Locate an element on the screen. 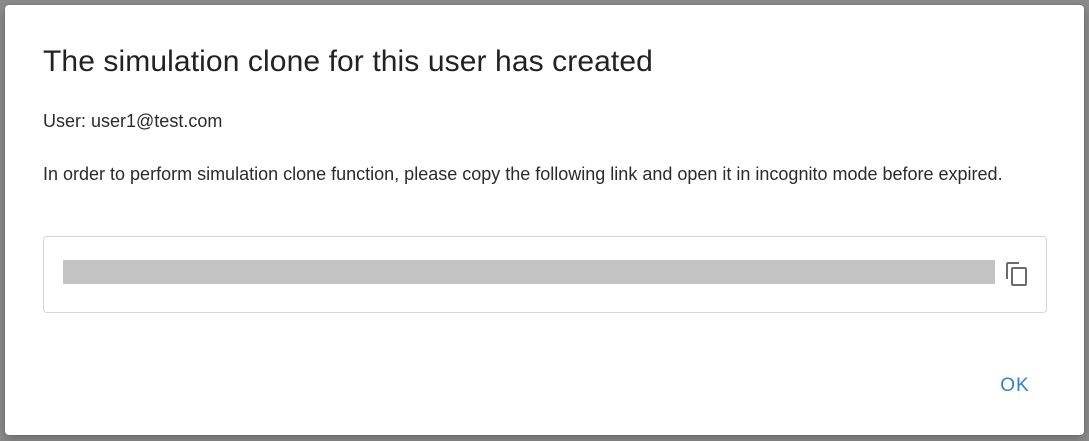 The width and height of the screenshot is (1089, 441). copy-link-button is located at coordinates (1017, 273).